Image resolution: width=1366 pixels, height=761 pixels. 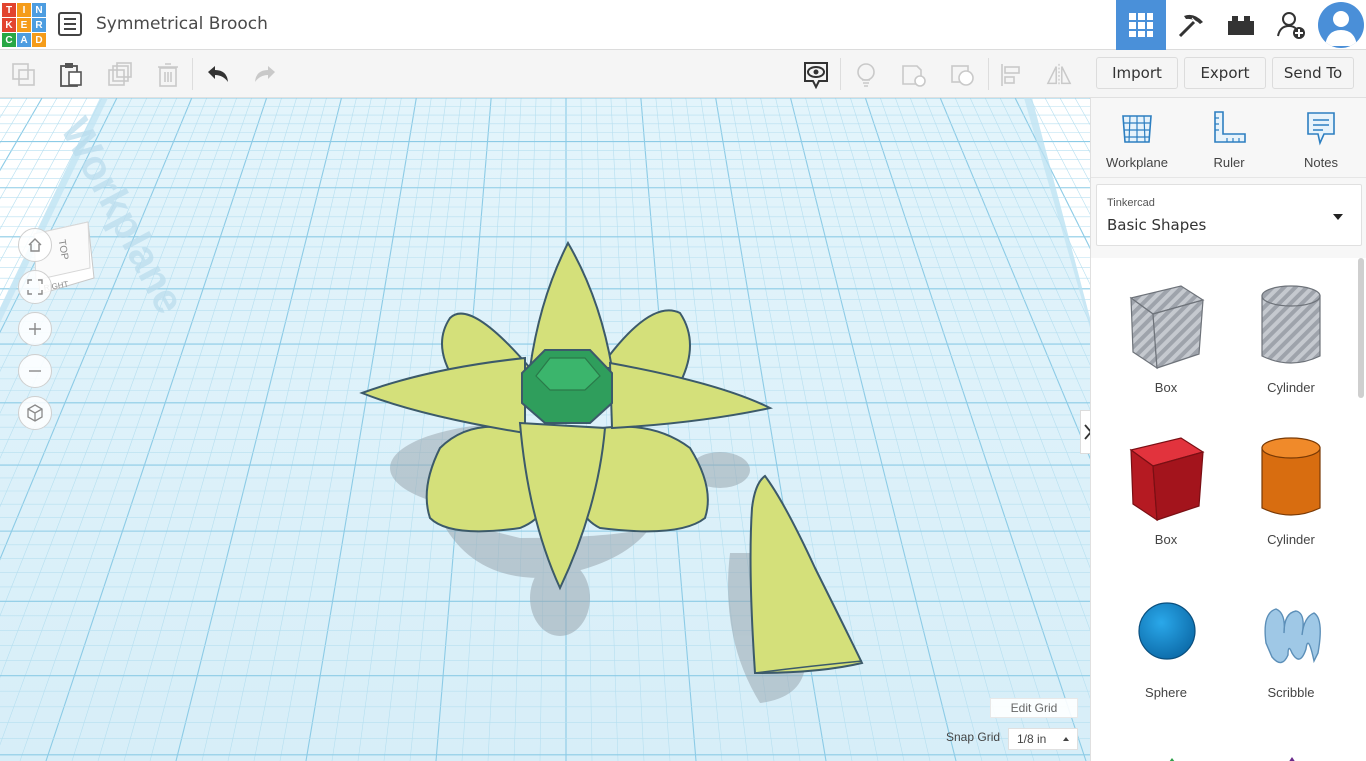 What do you see at coordinates (963, 75) in the screenshot?
I see `ungroup-icon` at bounding box center [963, 75].